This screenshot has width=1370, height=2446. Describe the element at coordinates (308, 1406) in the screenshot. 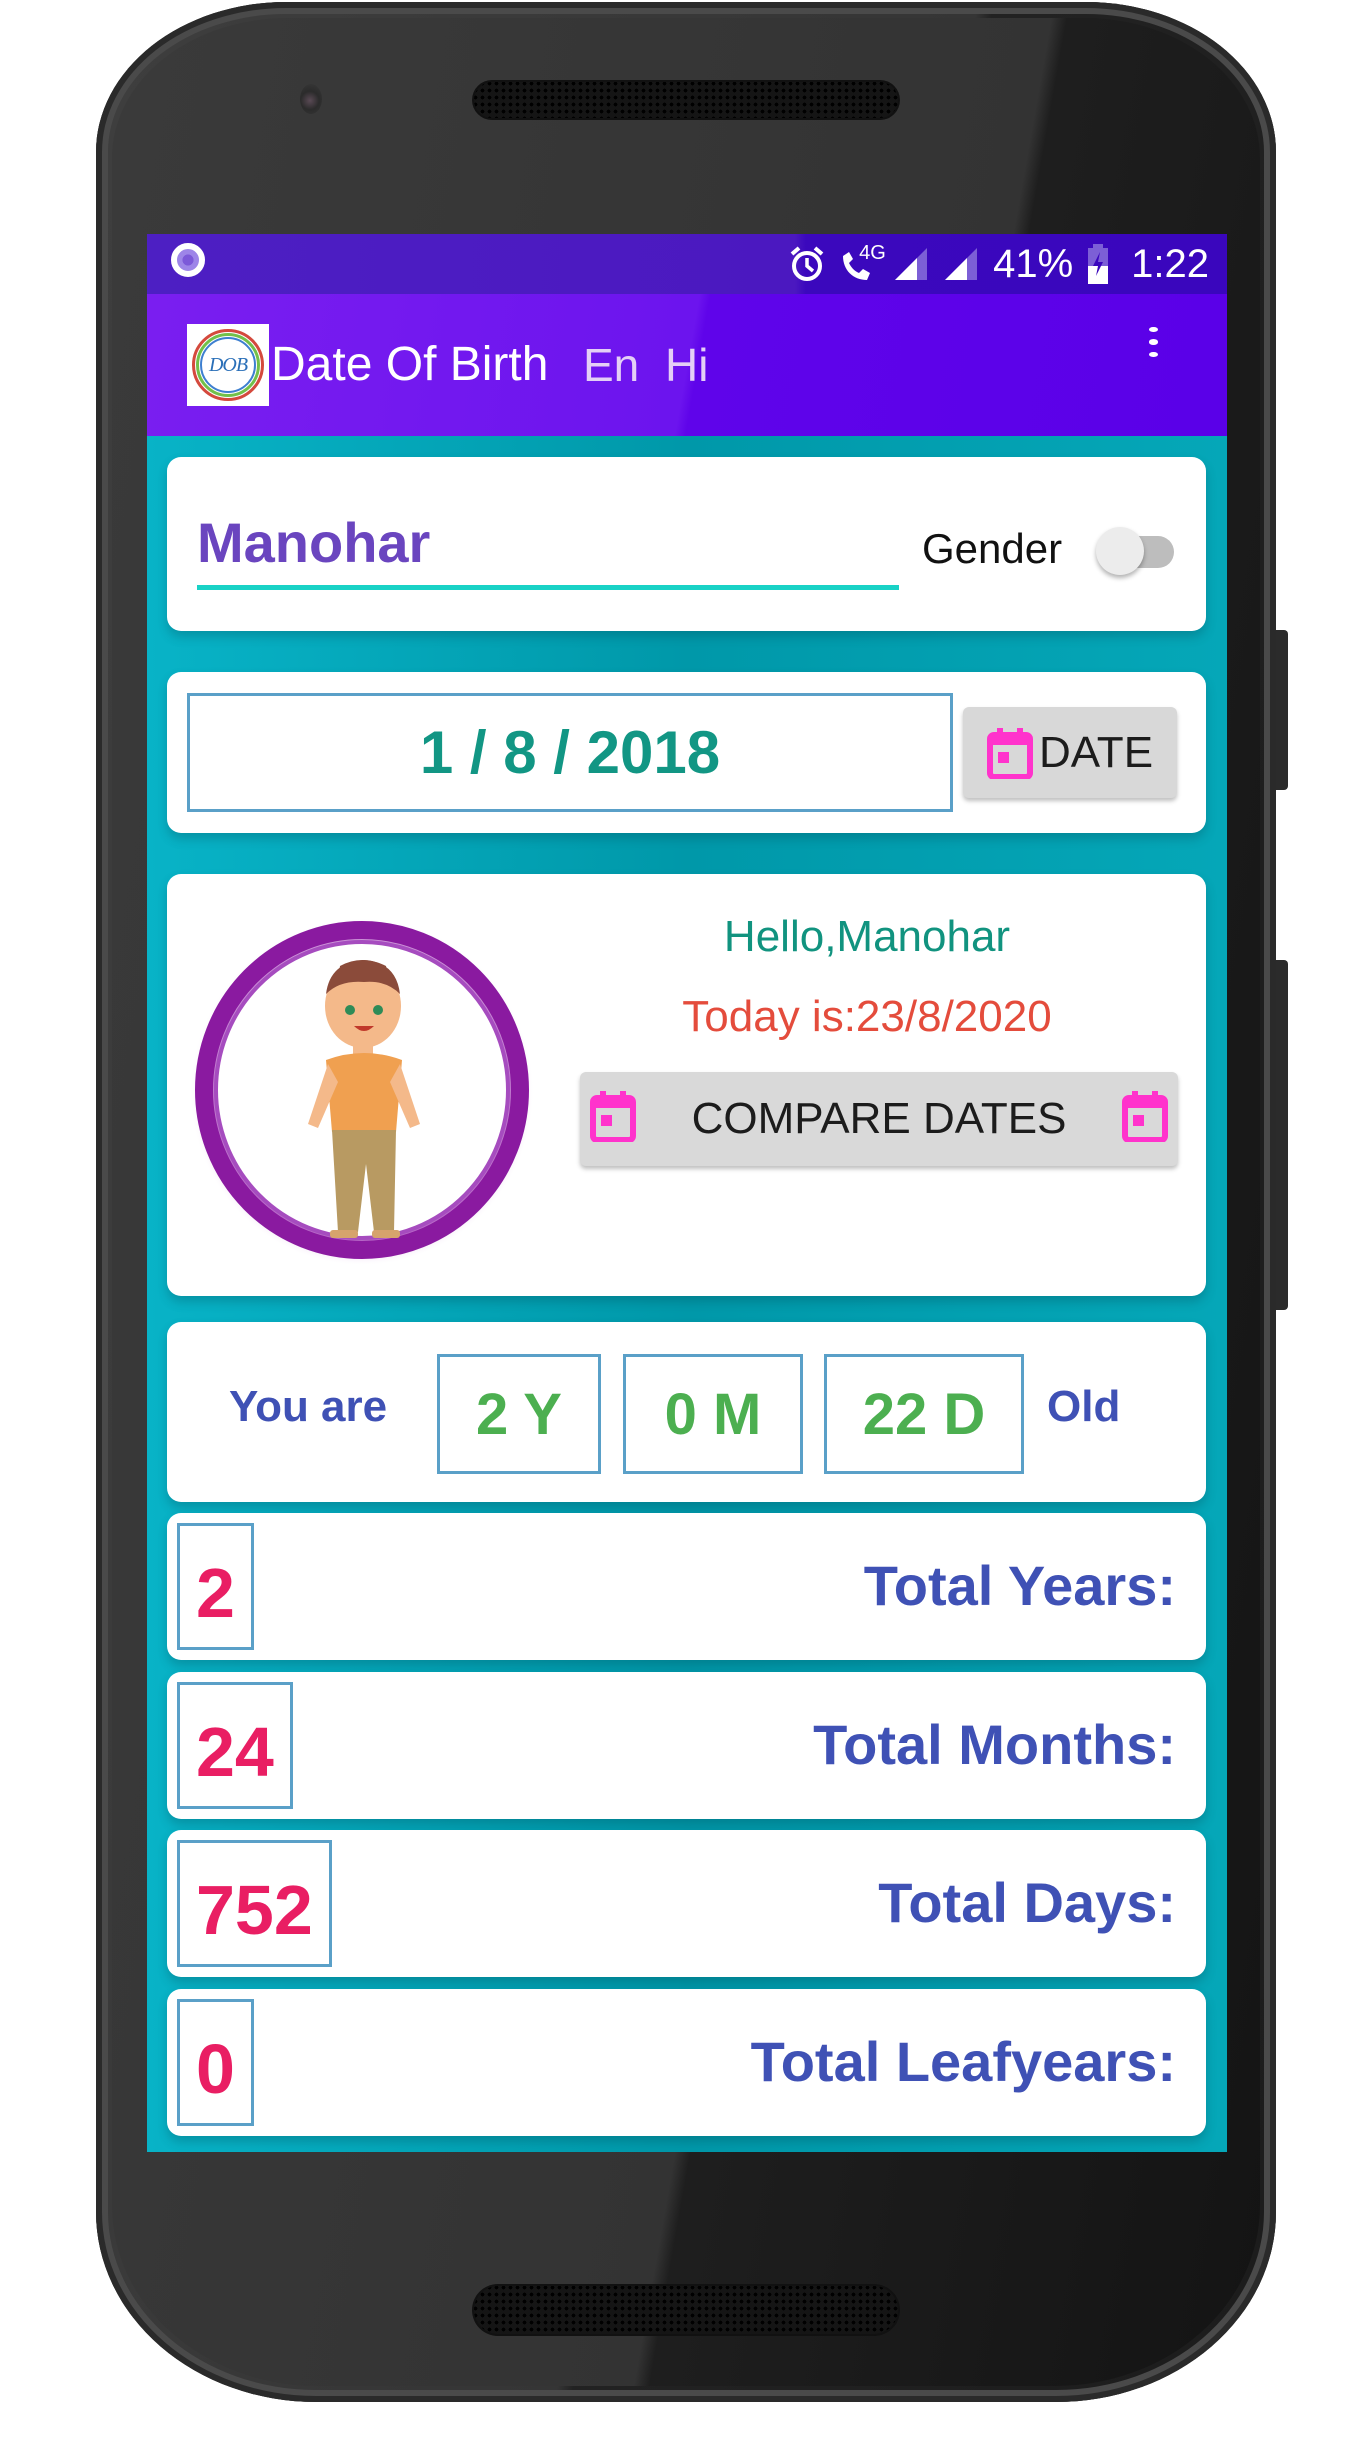

I see `age-prefix: You are` at that location.